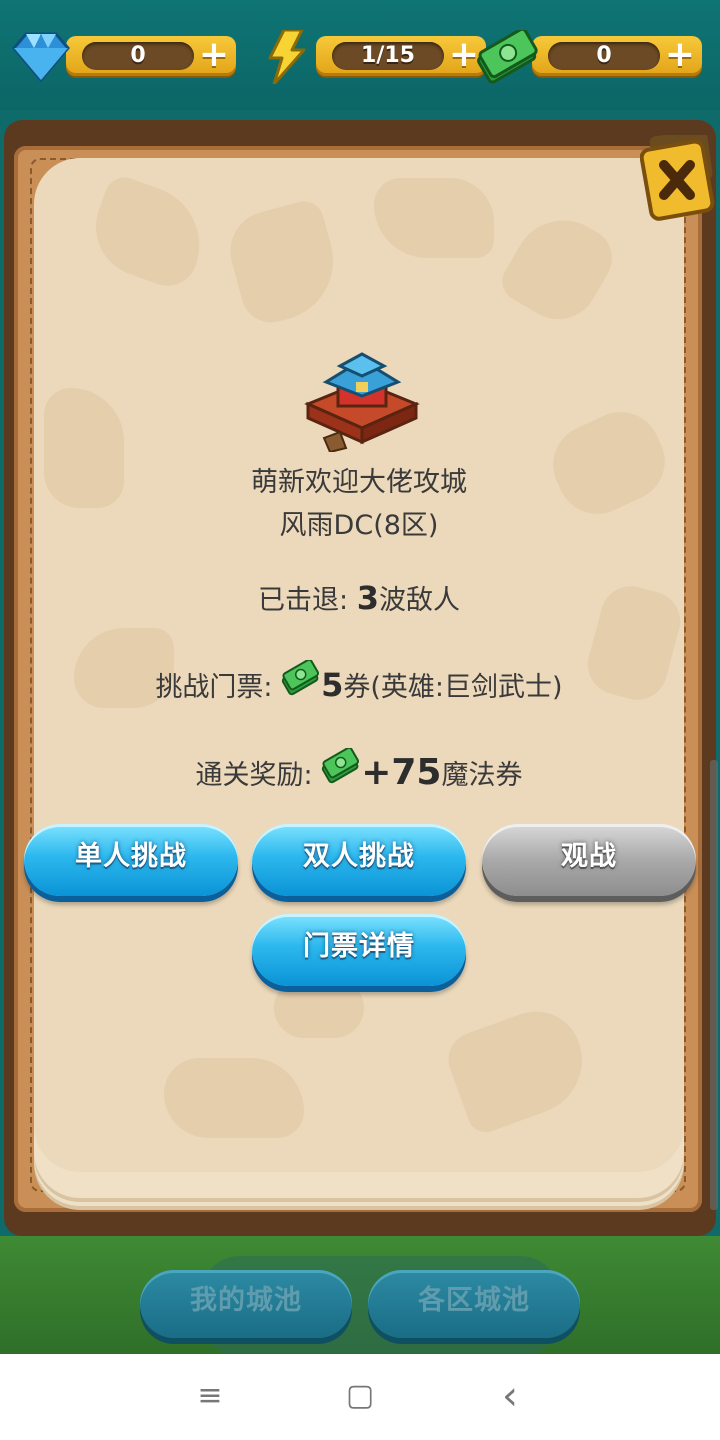 Image resolution: width=720 pixels, height=1440 pixels. I want to click on city-title: 萌新欢迎大佬攻城, so click(359, 482).